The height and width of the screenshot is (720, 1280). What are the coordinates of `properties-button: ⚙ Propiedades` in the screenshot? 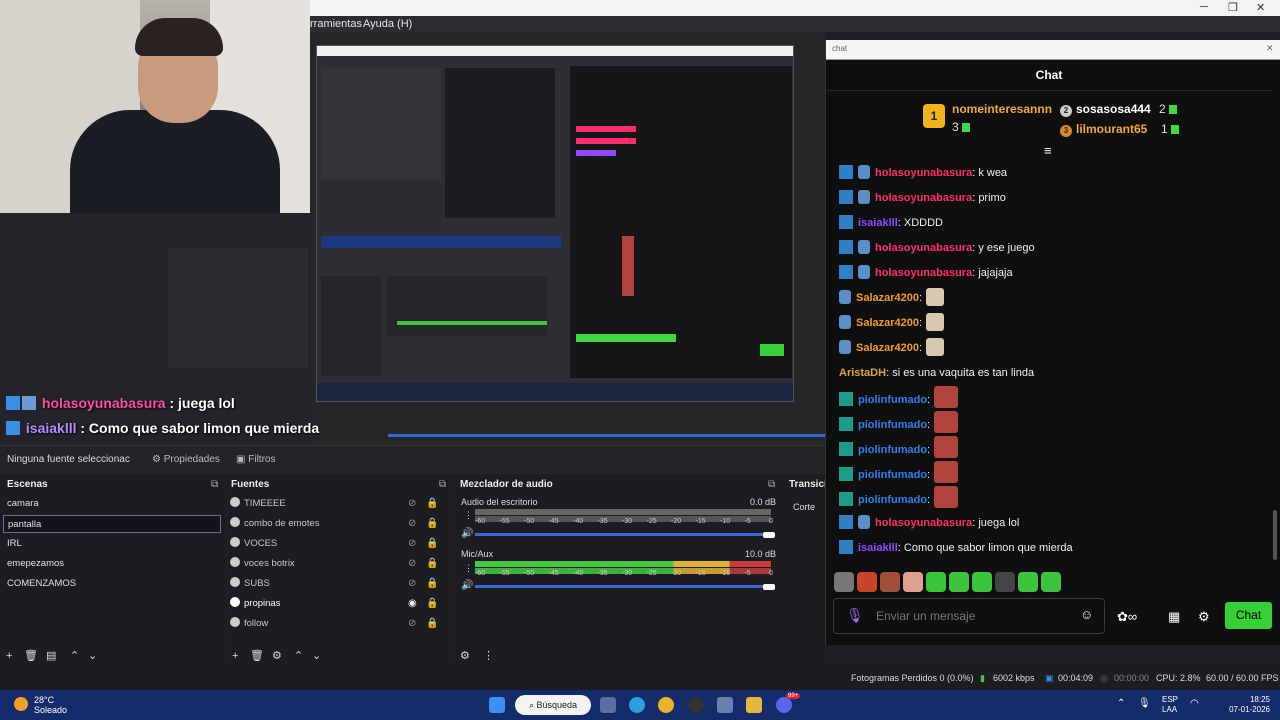 It's located at (186, 459).